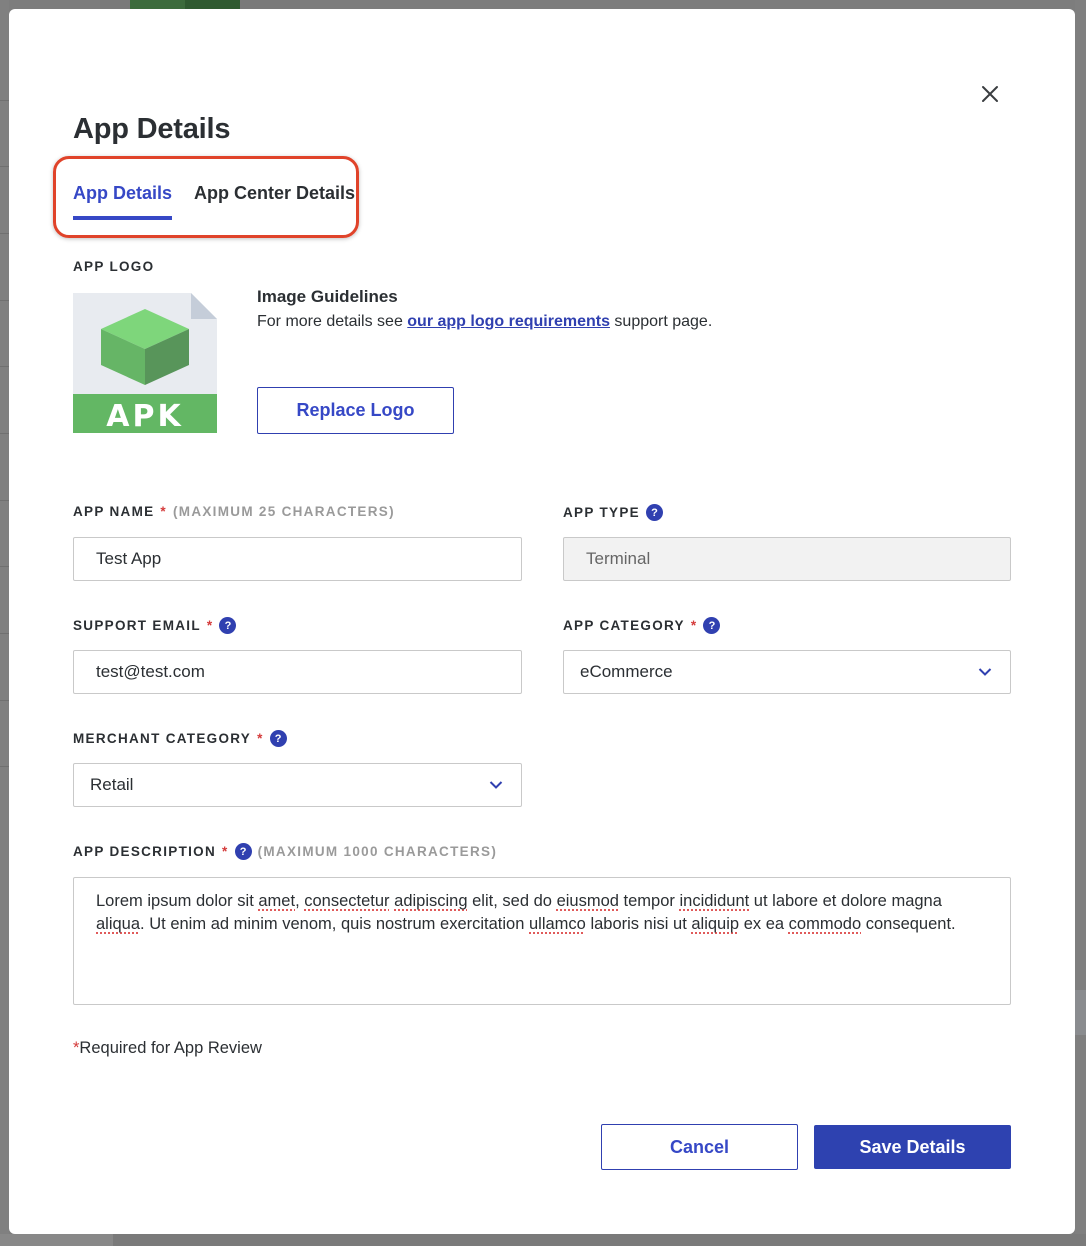 This screenshot has width=1086, height=1246. I want to click on required-note: *Required for App Review, so click(167, 1048).